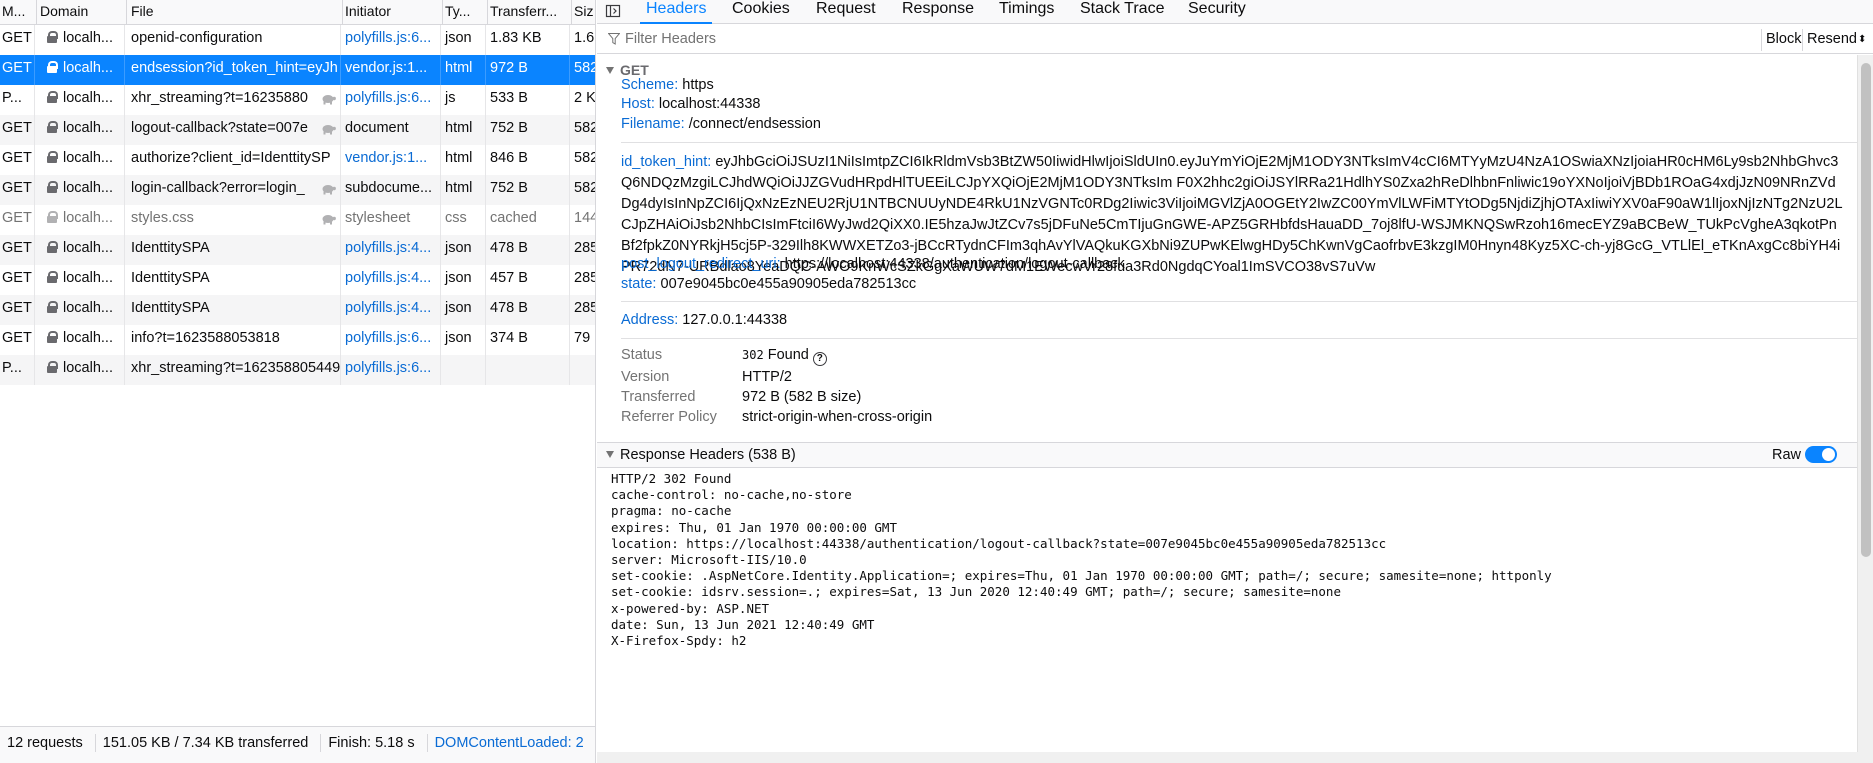  What do you see at coordinates (583, 12) in the screenshot?
I see `column-header-size: Siz` at bounding box center [583, 12].